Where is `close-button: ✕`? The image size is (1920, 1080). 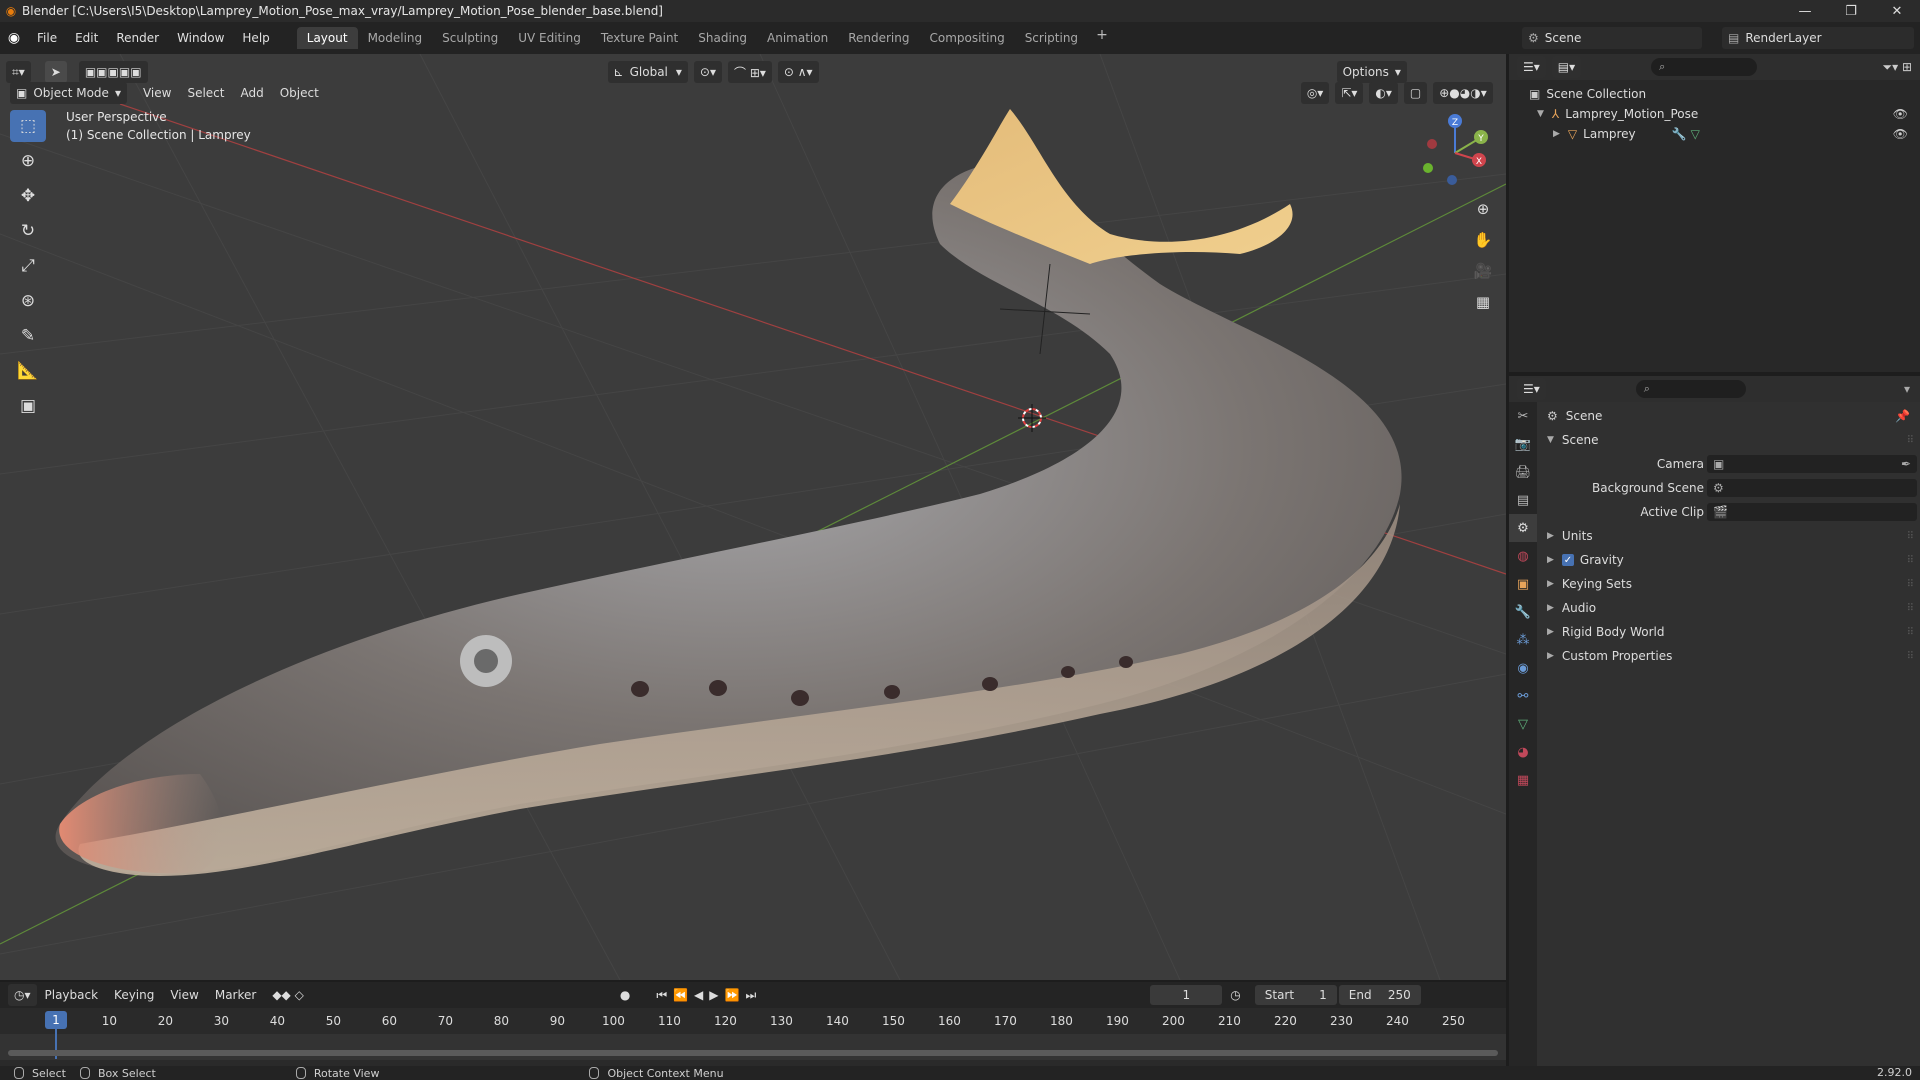
close-button: ✕ is located at coordinates (1897, 11).